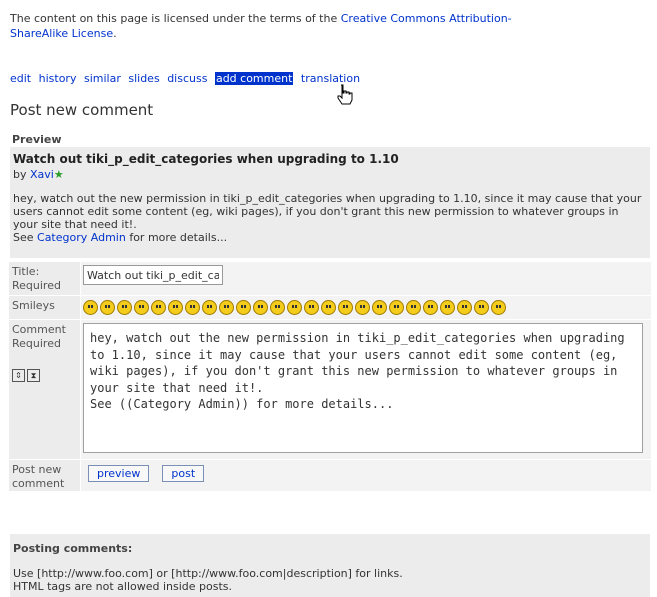  Describe the element at coordinates (21, 174) in the screenshot. I see `byline-prefix: by` at that location.